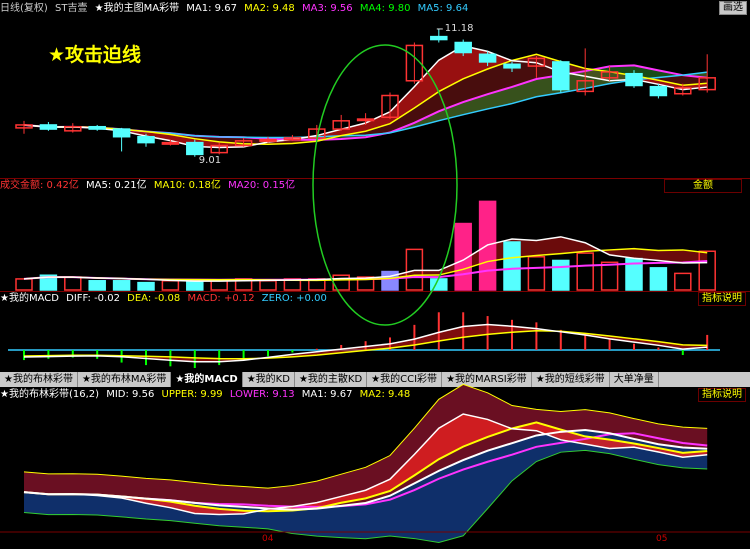 The height and width of the screenshot is (549, 750). I want to click on vol-ma5-line, so click(365, 259).